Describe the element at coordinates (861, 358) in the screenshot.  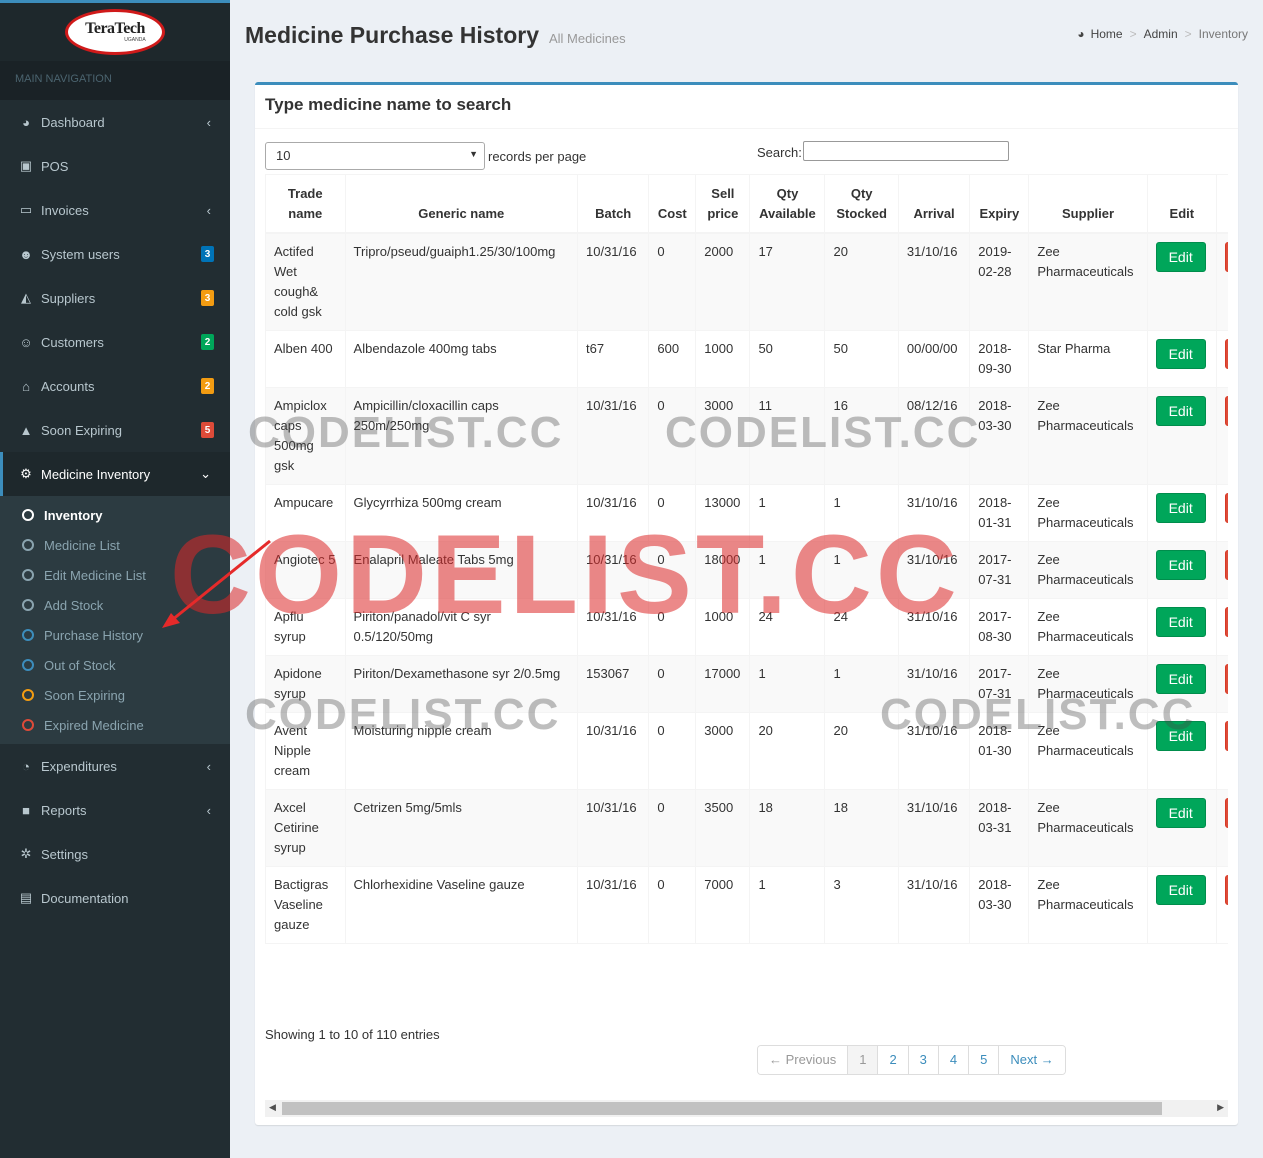
I see `table-cell: 50` at that location.